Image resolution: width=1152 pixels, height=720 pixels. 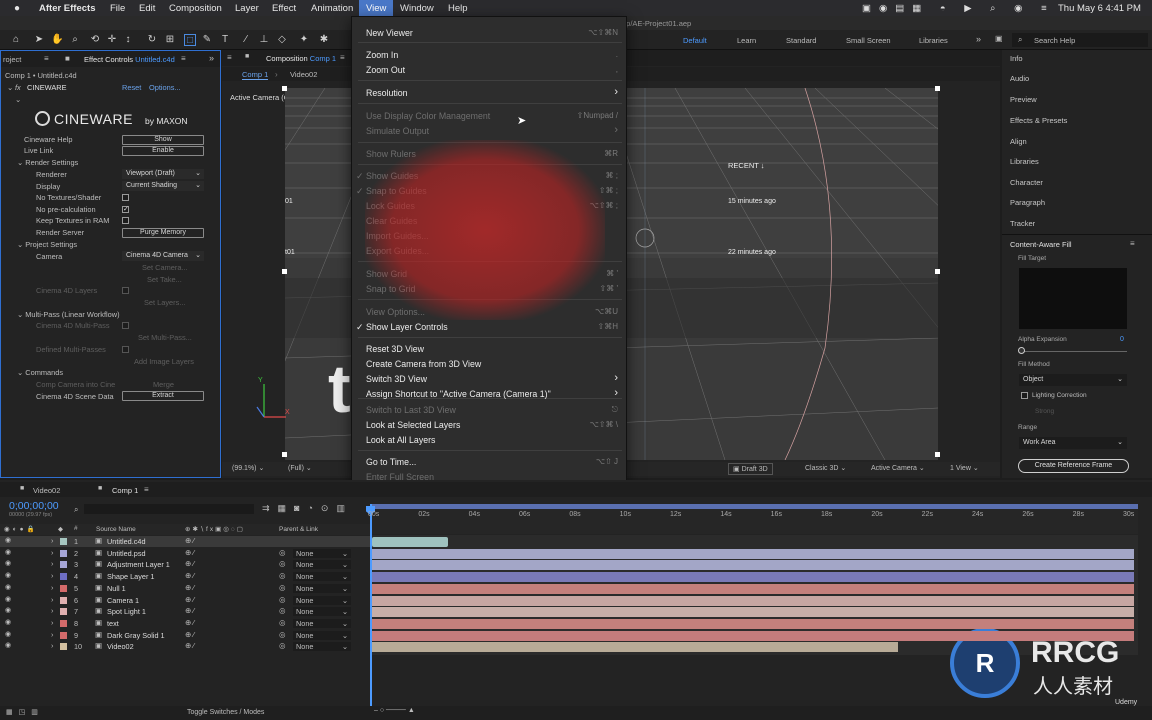 I want to click on quality-dropdown: (Full) ⌄, so click(x=300, y=468).